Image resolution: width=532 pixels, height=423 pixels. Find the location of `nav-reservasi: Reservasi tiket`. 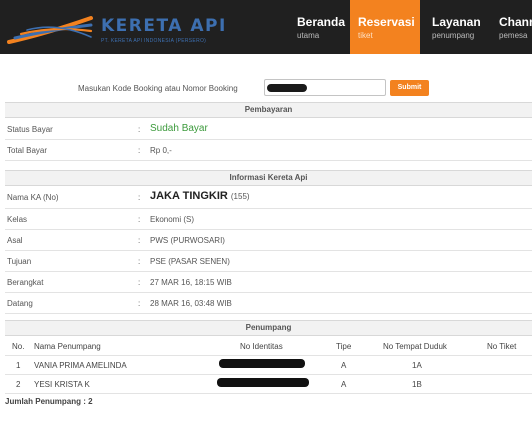

nav-reservasi: Reservasi tiket is located at coordinates (385, 27).